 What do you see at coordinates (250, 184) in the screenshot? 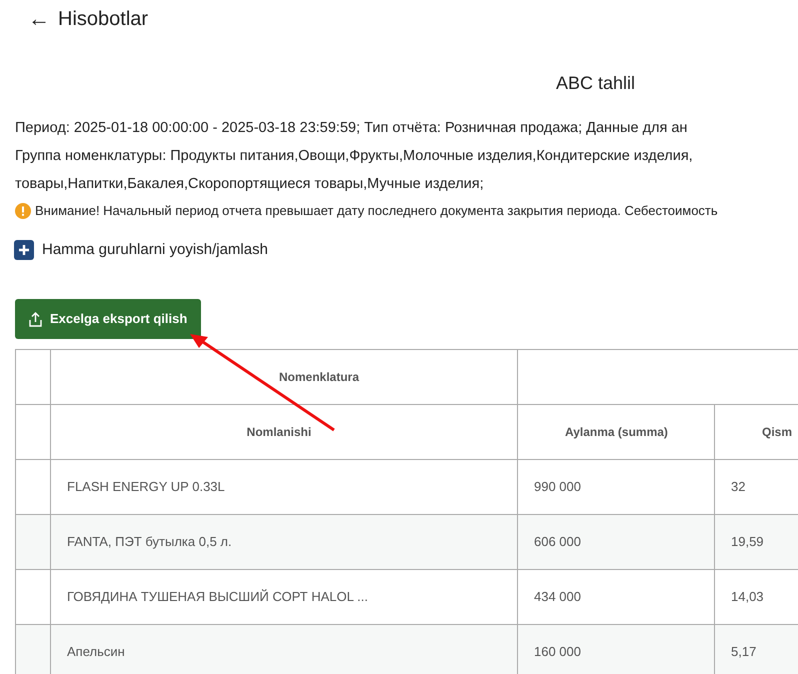
I see `report-parameters-line: товары,Напитки,Бакалея,Скоропортящиеся товары,Мучные изделия;` at bounding box center [250, 184].